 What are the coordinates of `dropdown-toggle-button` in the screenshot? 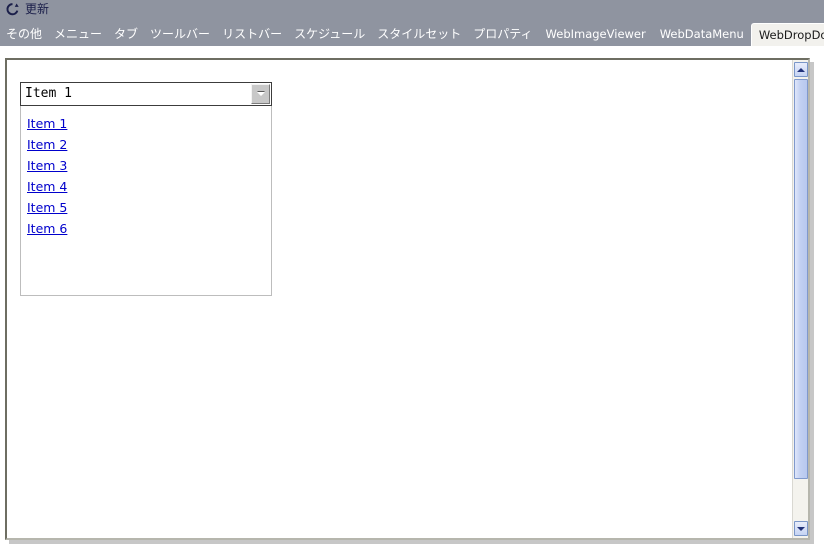 It's located at (260, 94).